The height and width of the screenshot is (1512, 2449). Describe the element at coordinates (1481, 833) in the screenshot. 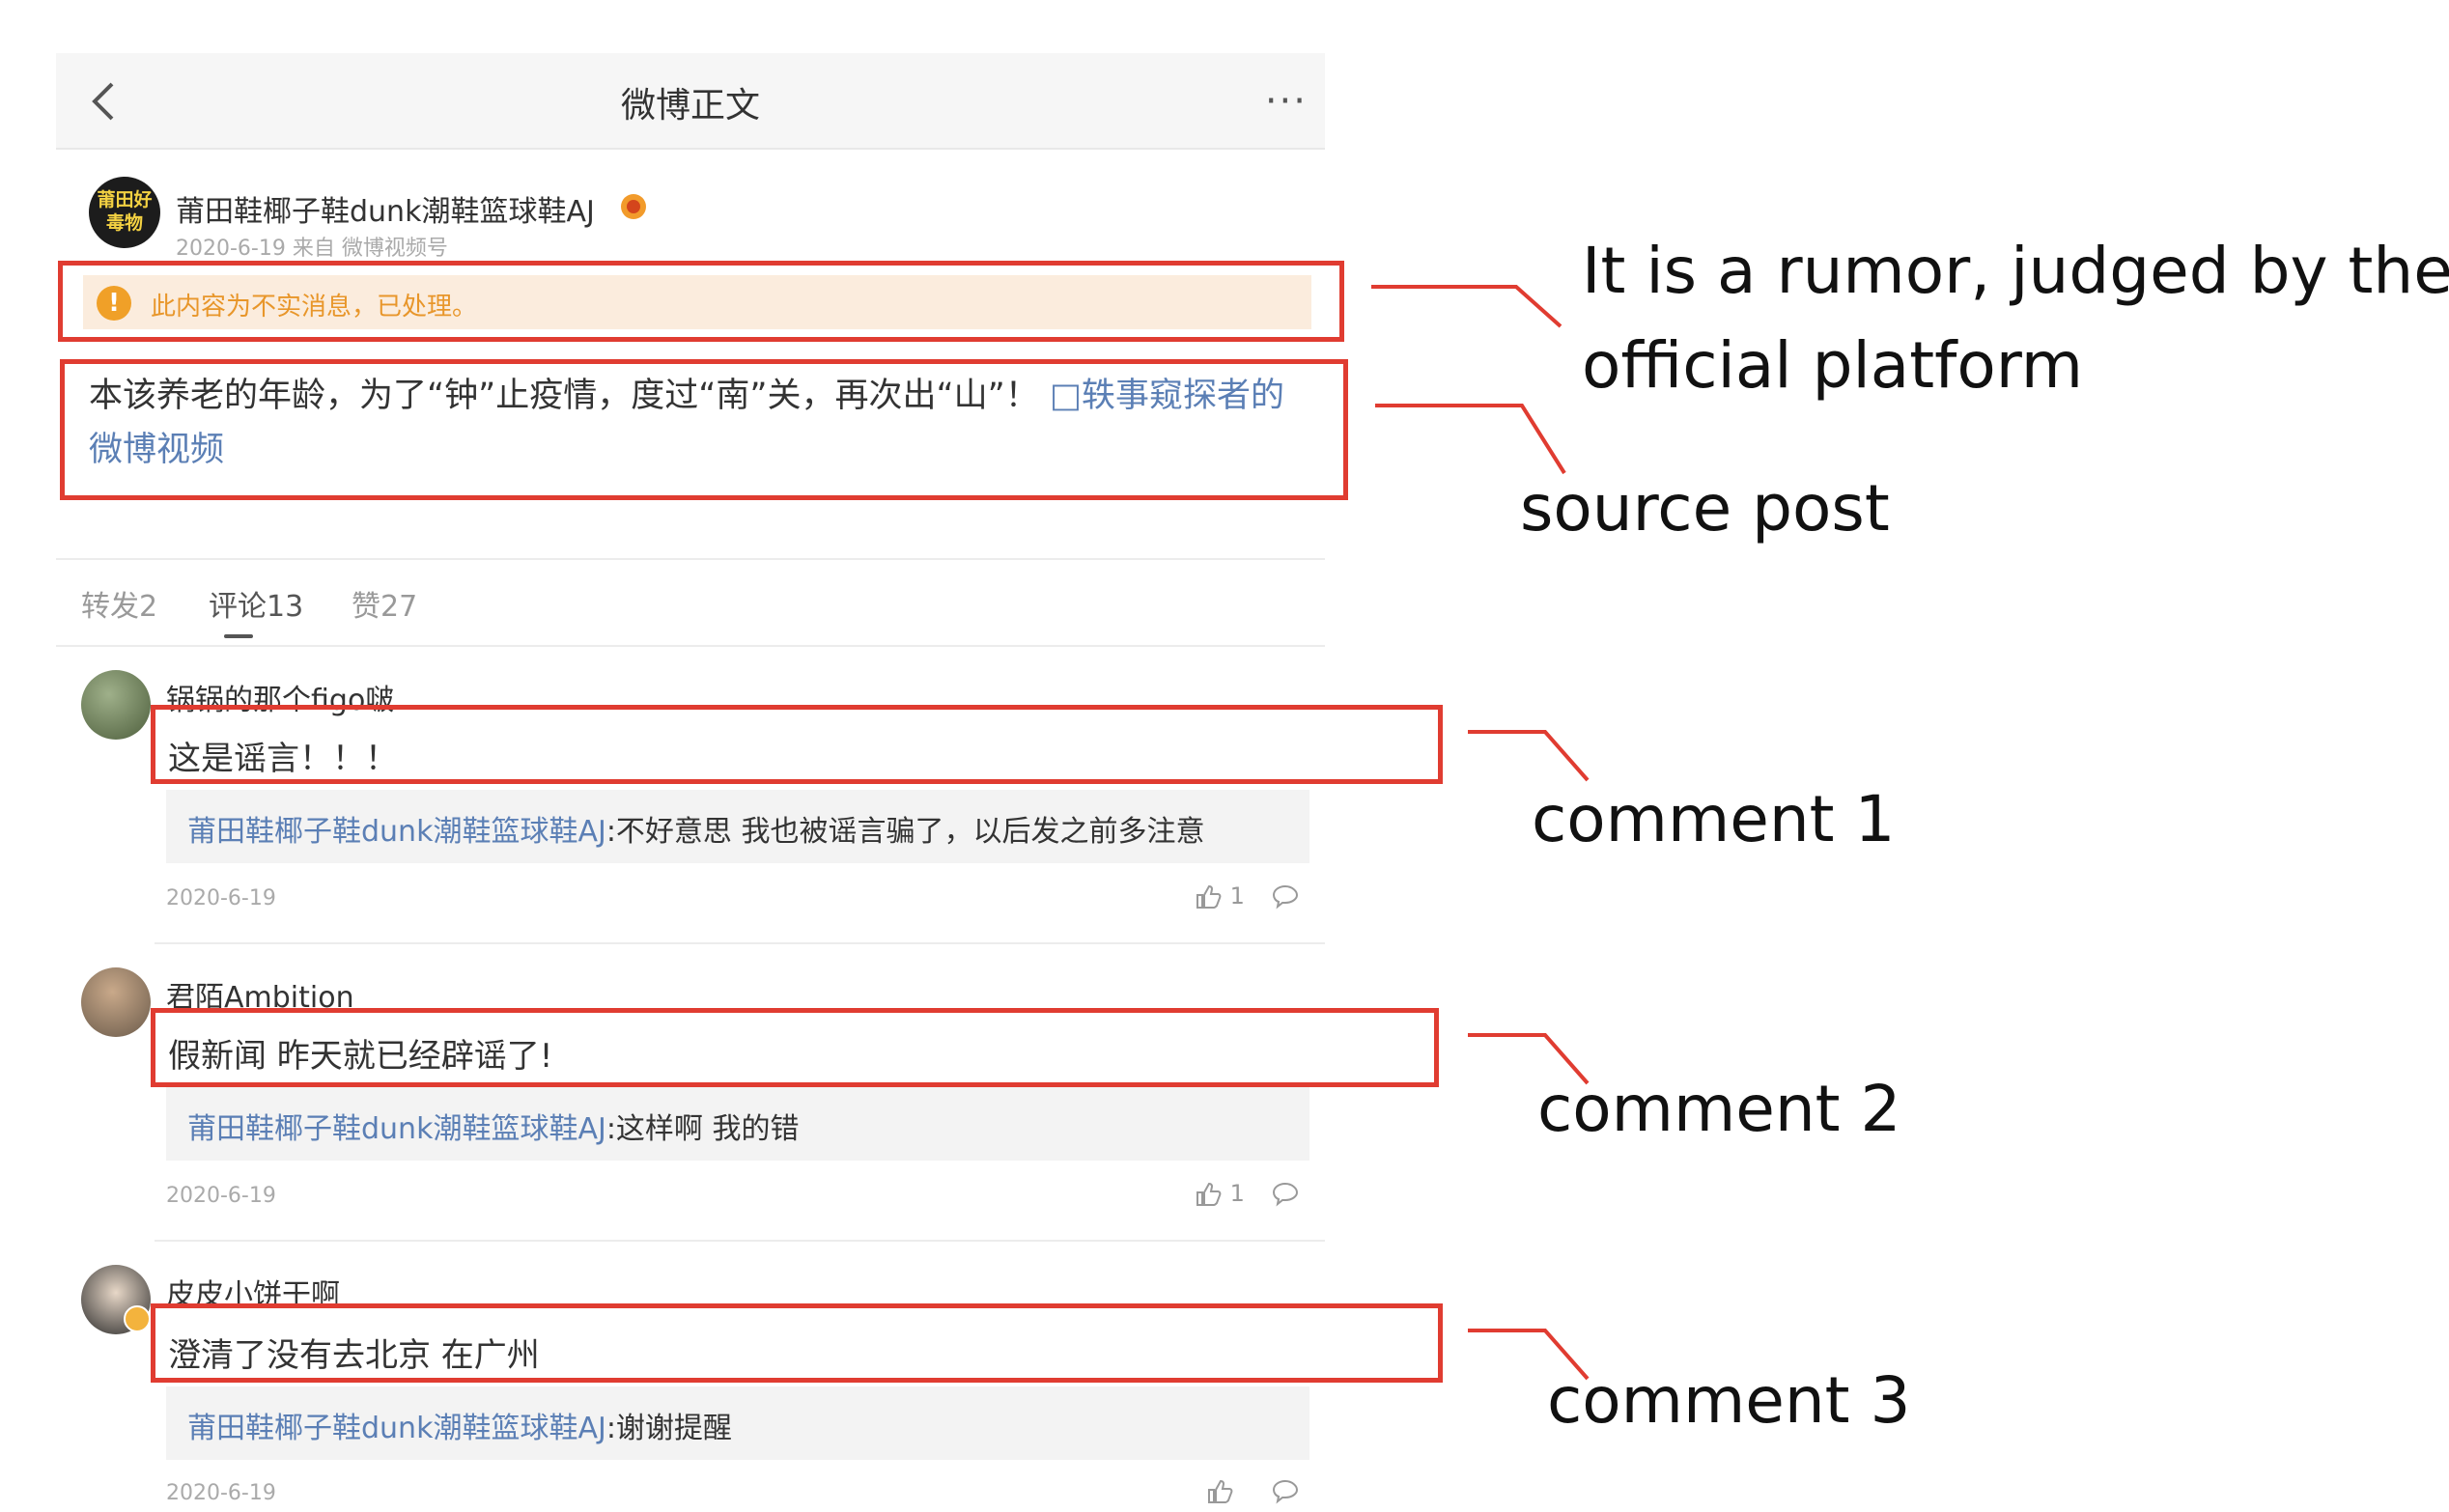

I see `annotation-connectors` at that location.